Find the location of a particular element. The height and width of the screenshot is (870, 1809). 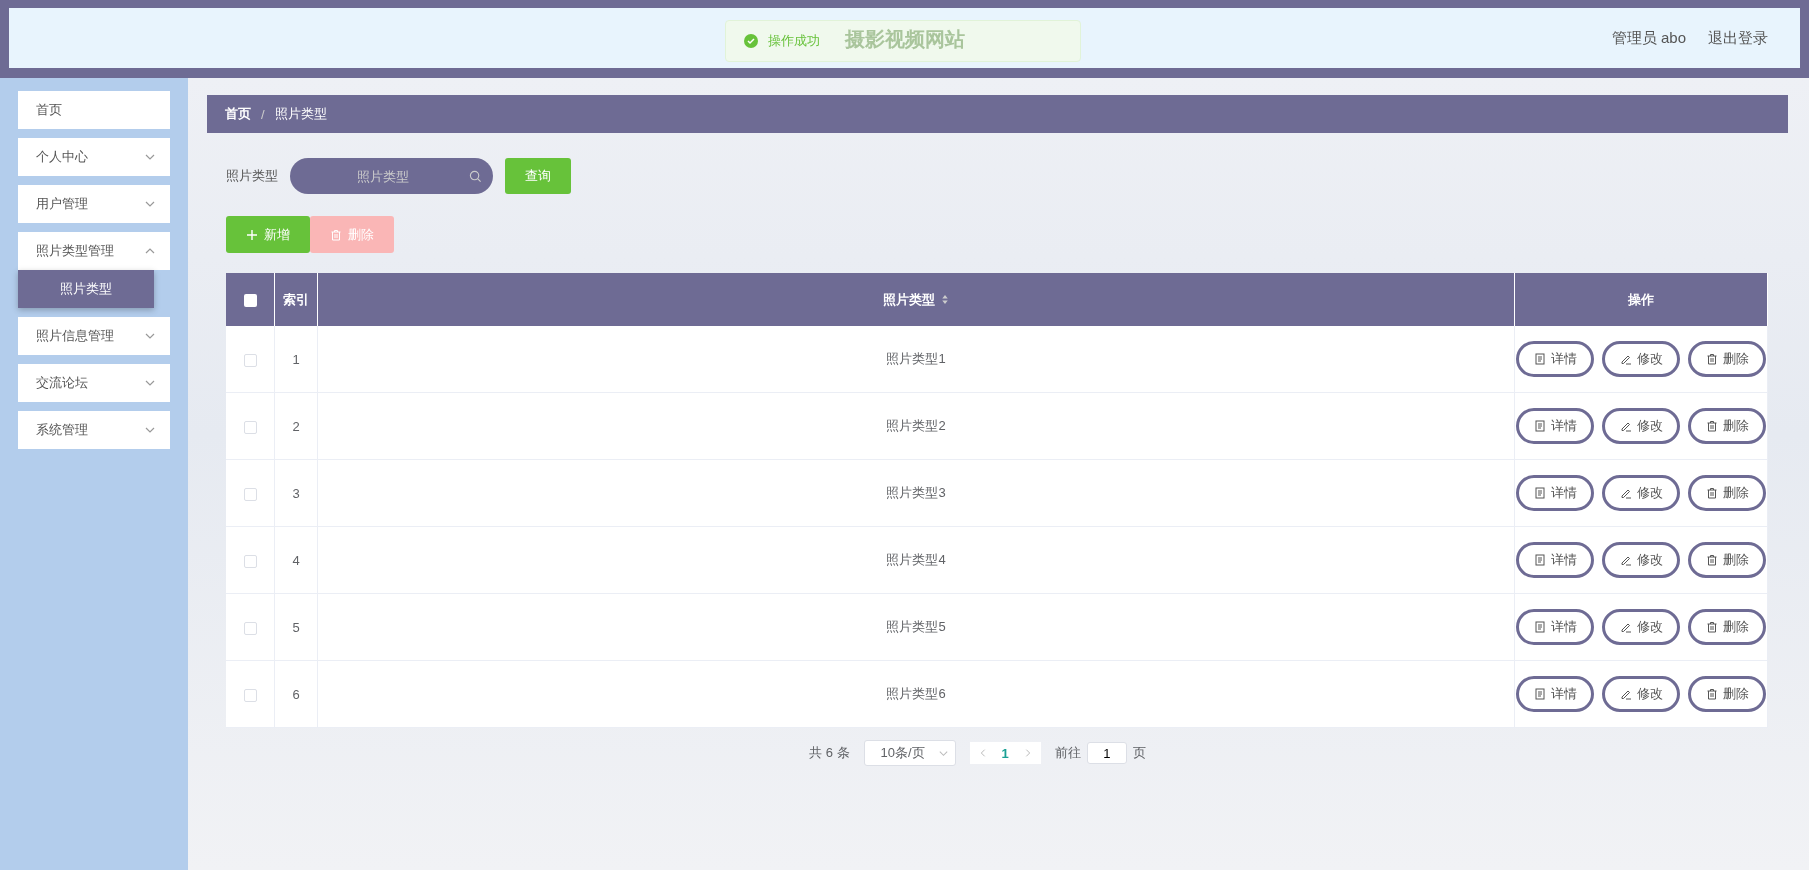

table-cell: 2 is located at coordinates (296, 426).